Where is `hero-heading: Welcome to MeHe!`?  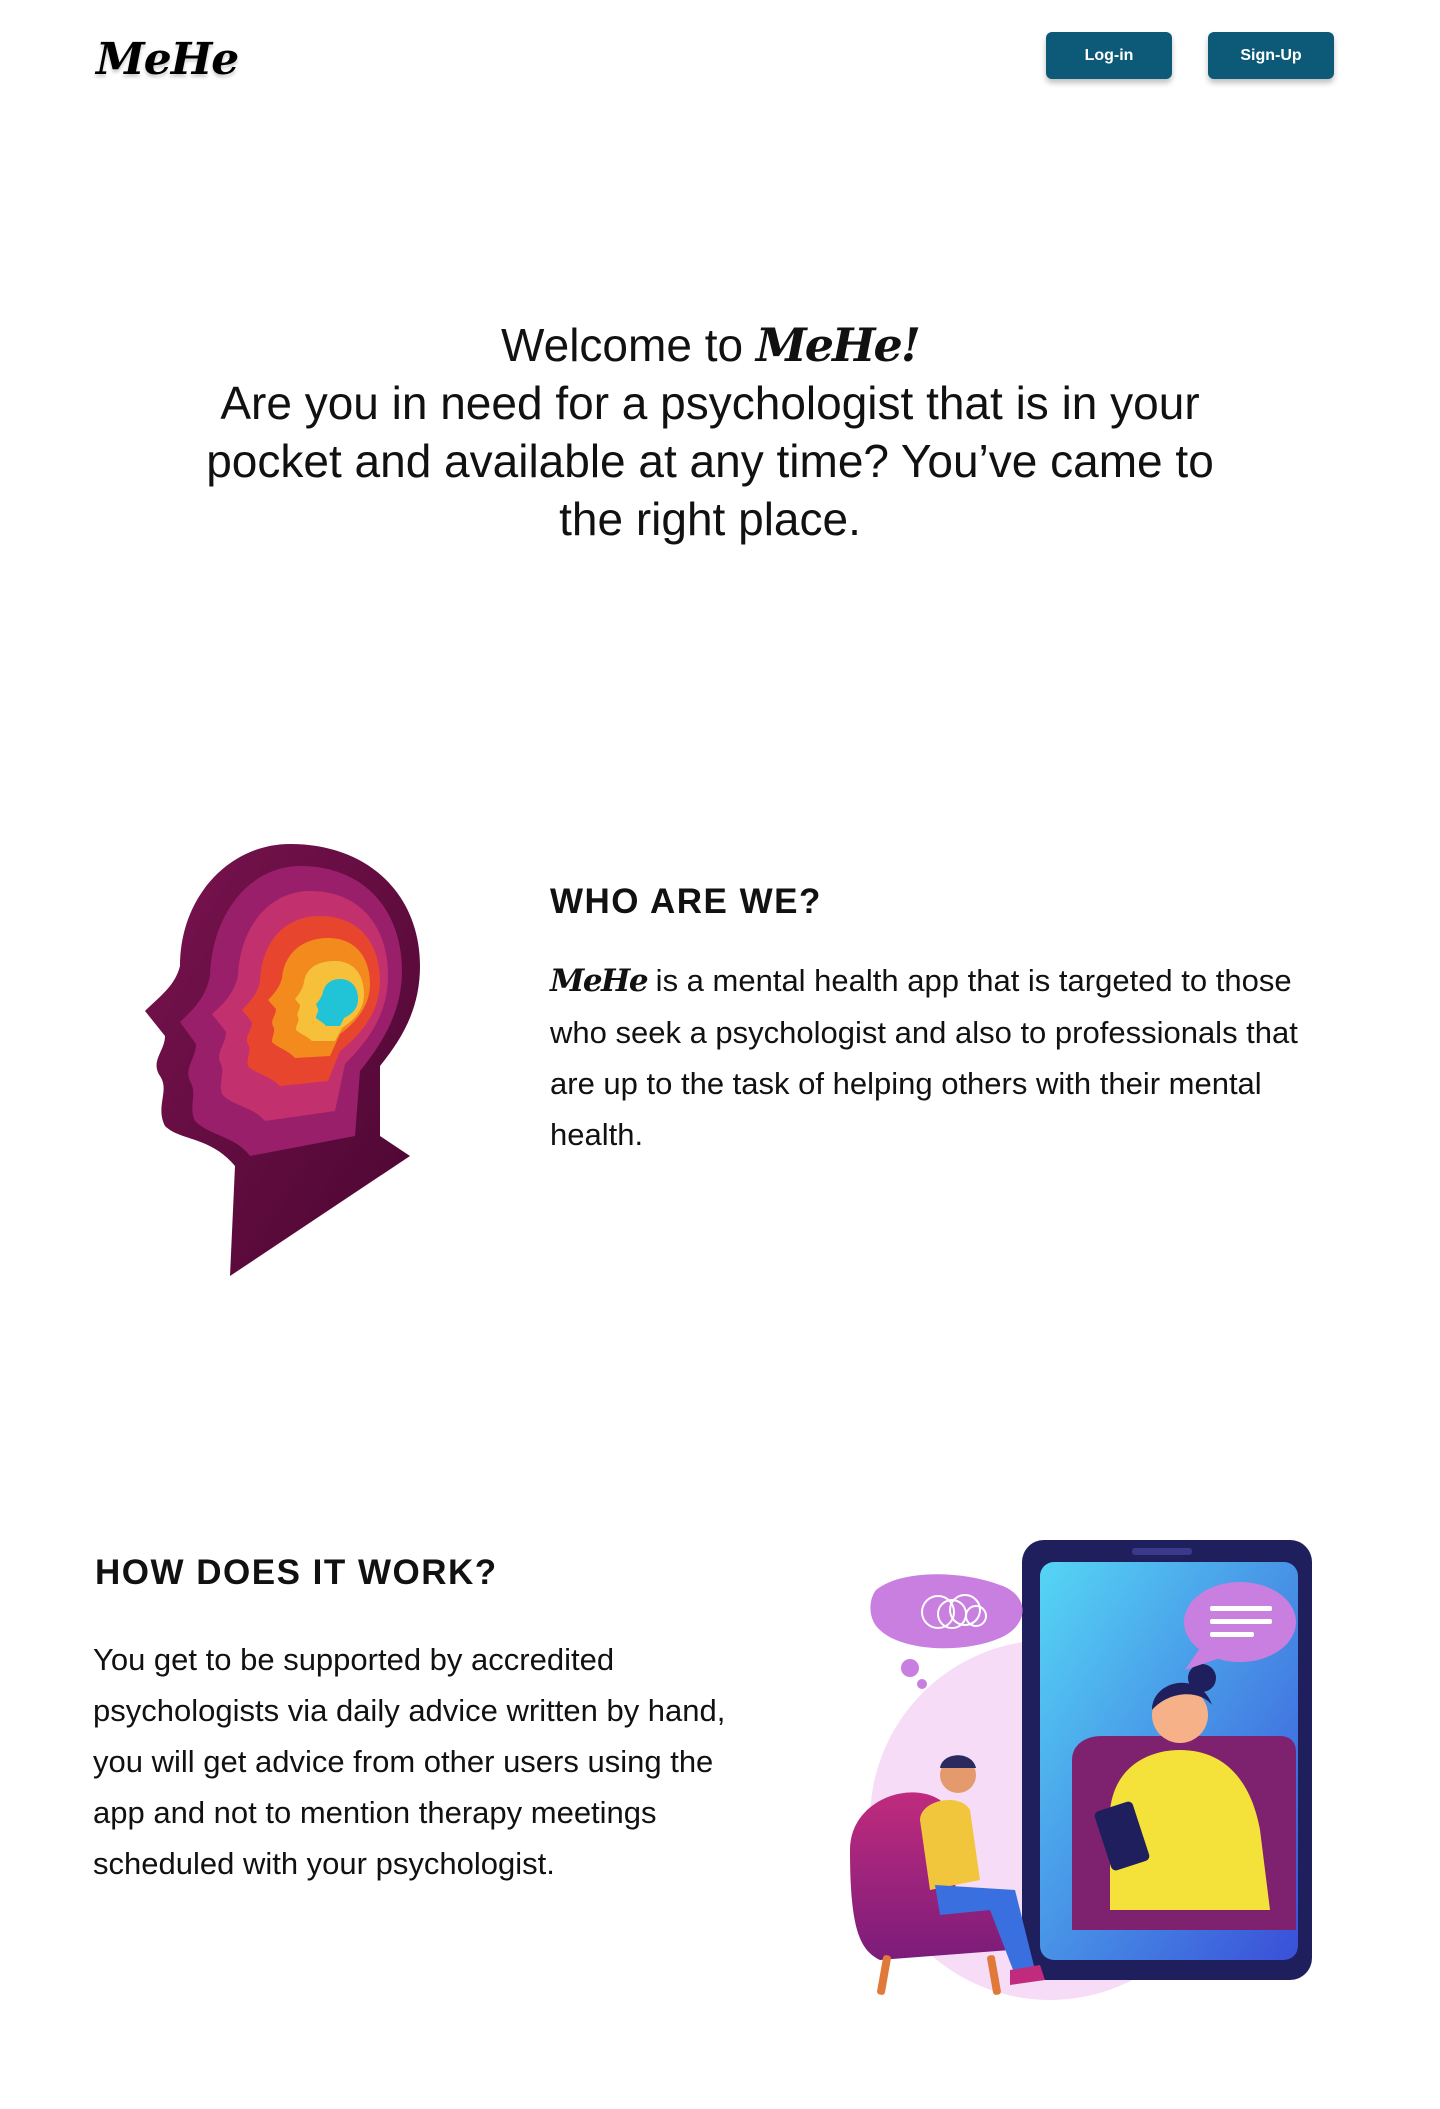 hero-heading: Welcome to MeHe! is located at coordinates (710, 345).